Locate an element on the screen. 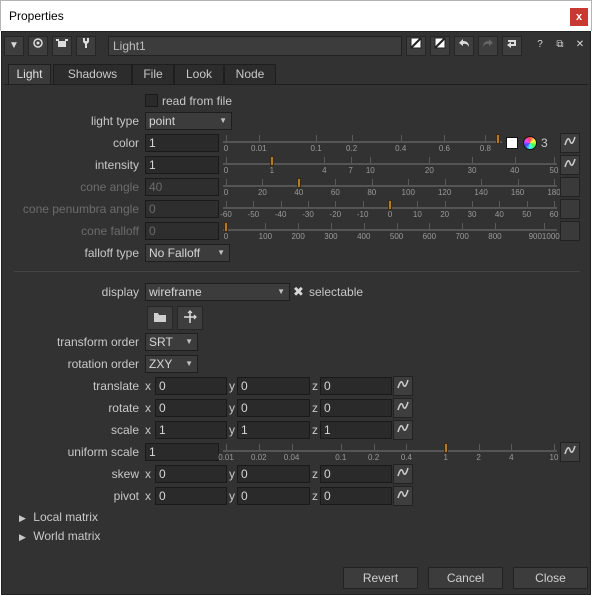  node-tile-color-button is located at coordinates (440, 46).